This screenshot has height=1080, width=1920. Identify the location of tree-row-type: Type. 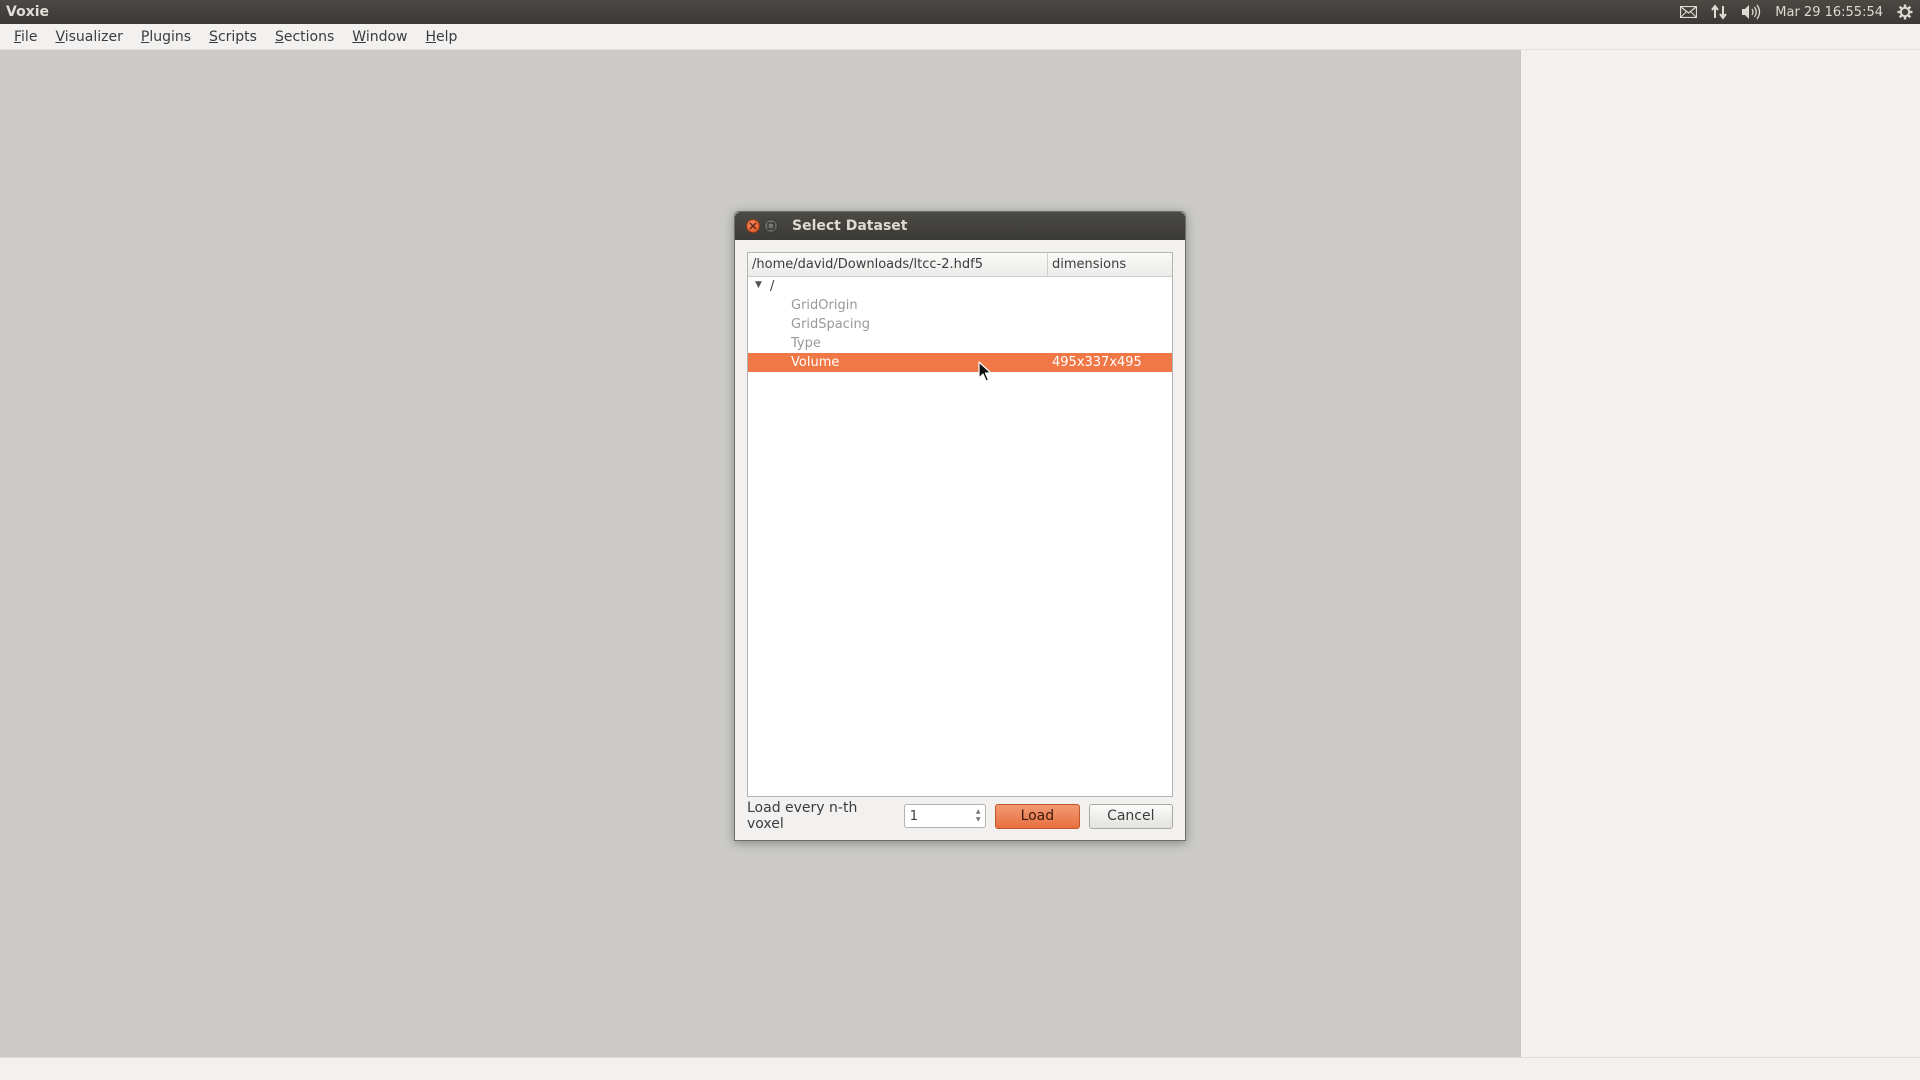
(960, 343).